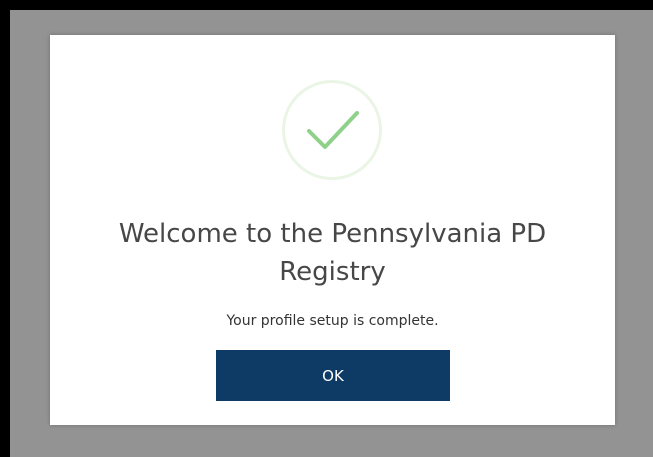 The image size is (653, 457). I want to click on dialog-message: Your profile setup is complete., so click(332, 321).